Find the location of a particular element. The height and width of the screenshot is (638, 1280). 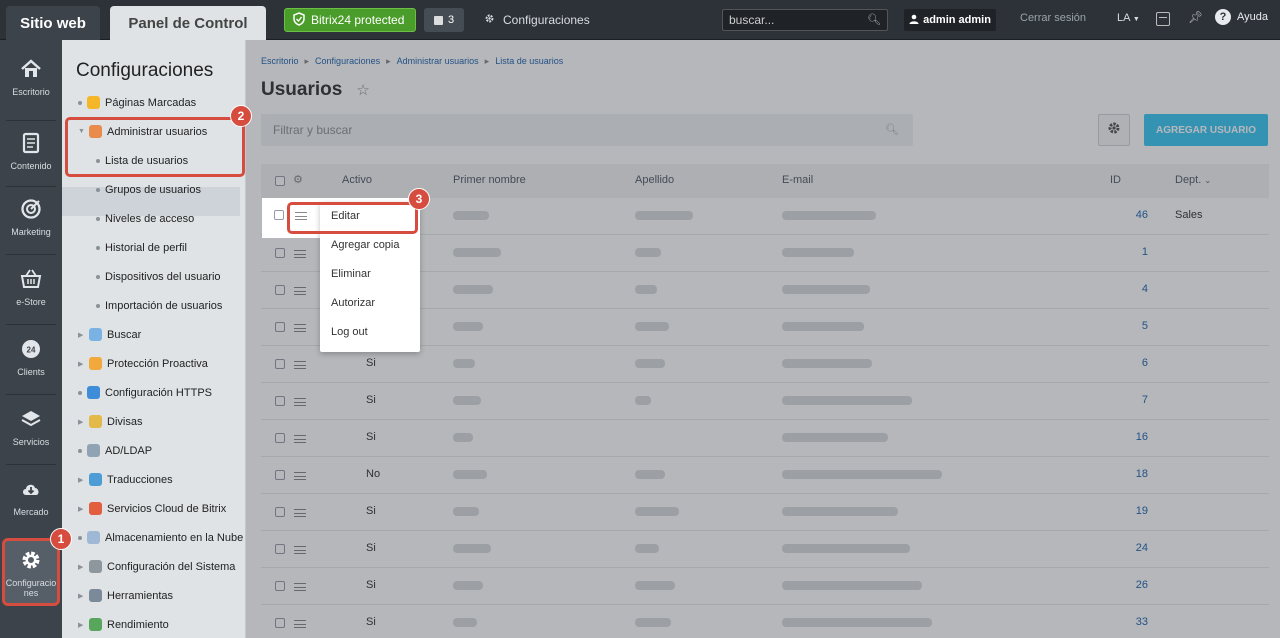

table-row: Si 19 is located at coordinates (765, 512).